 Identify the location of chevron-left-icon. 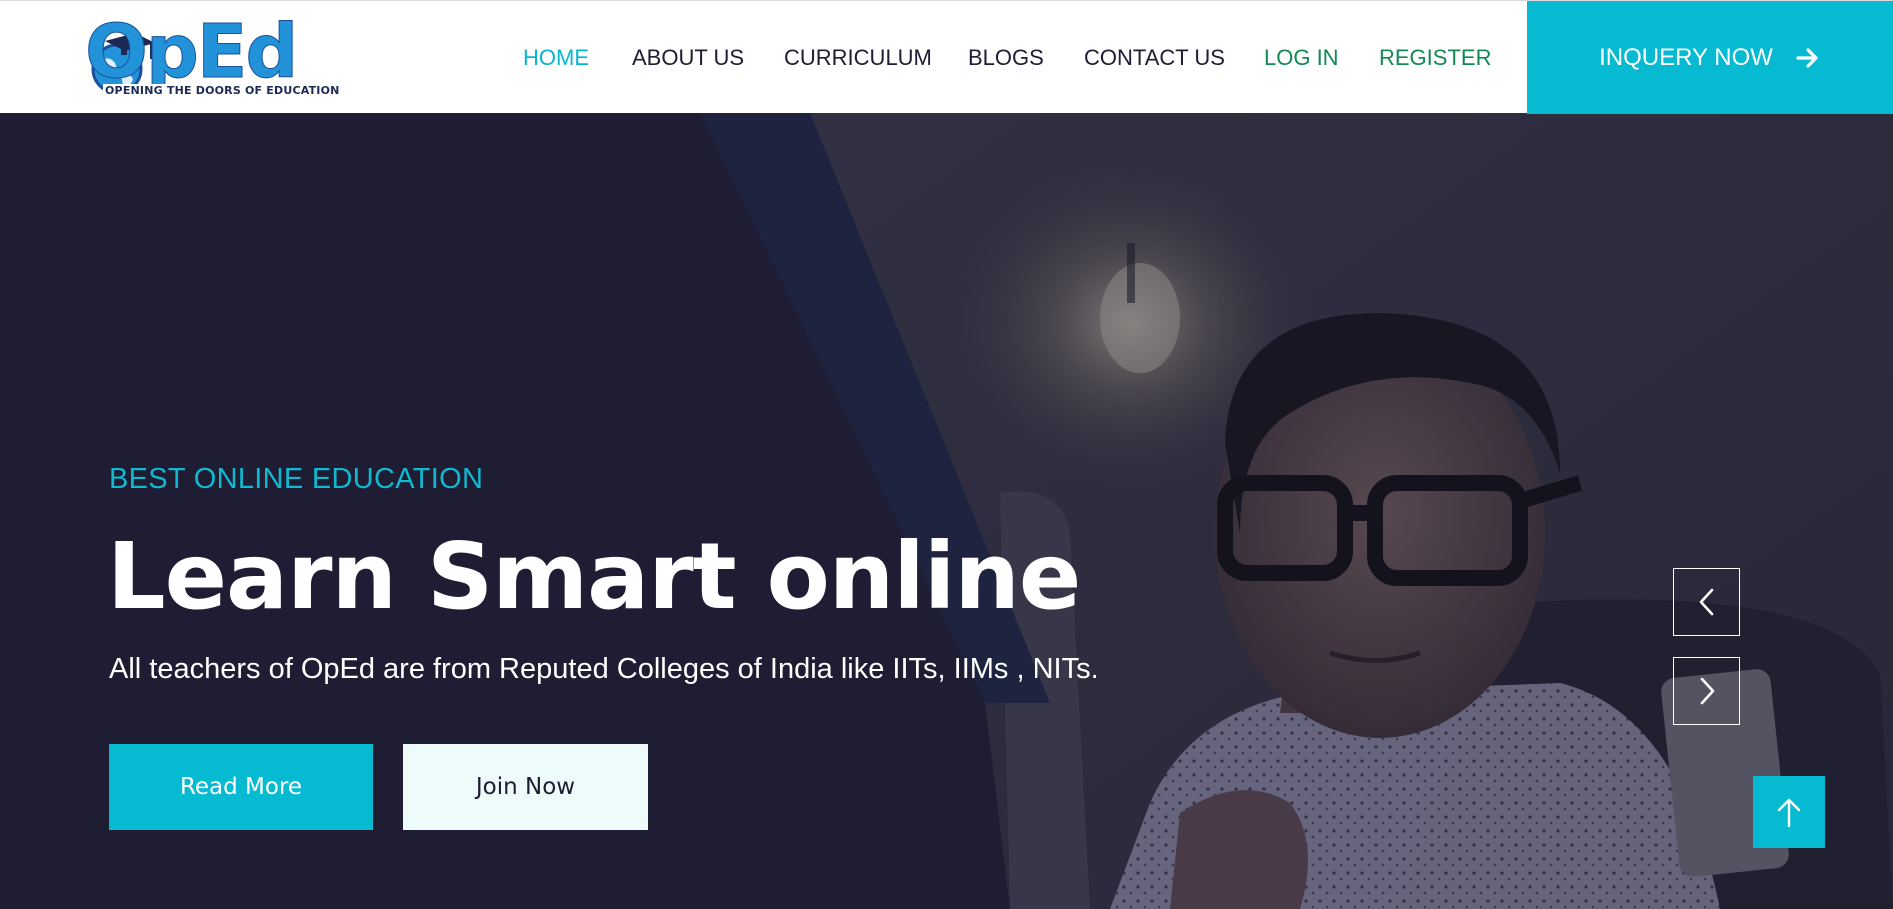
(1706, 602).